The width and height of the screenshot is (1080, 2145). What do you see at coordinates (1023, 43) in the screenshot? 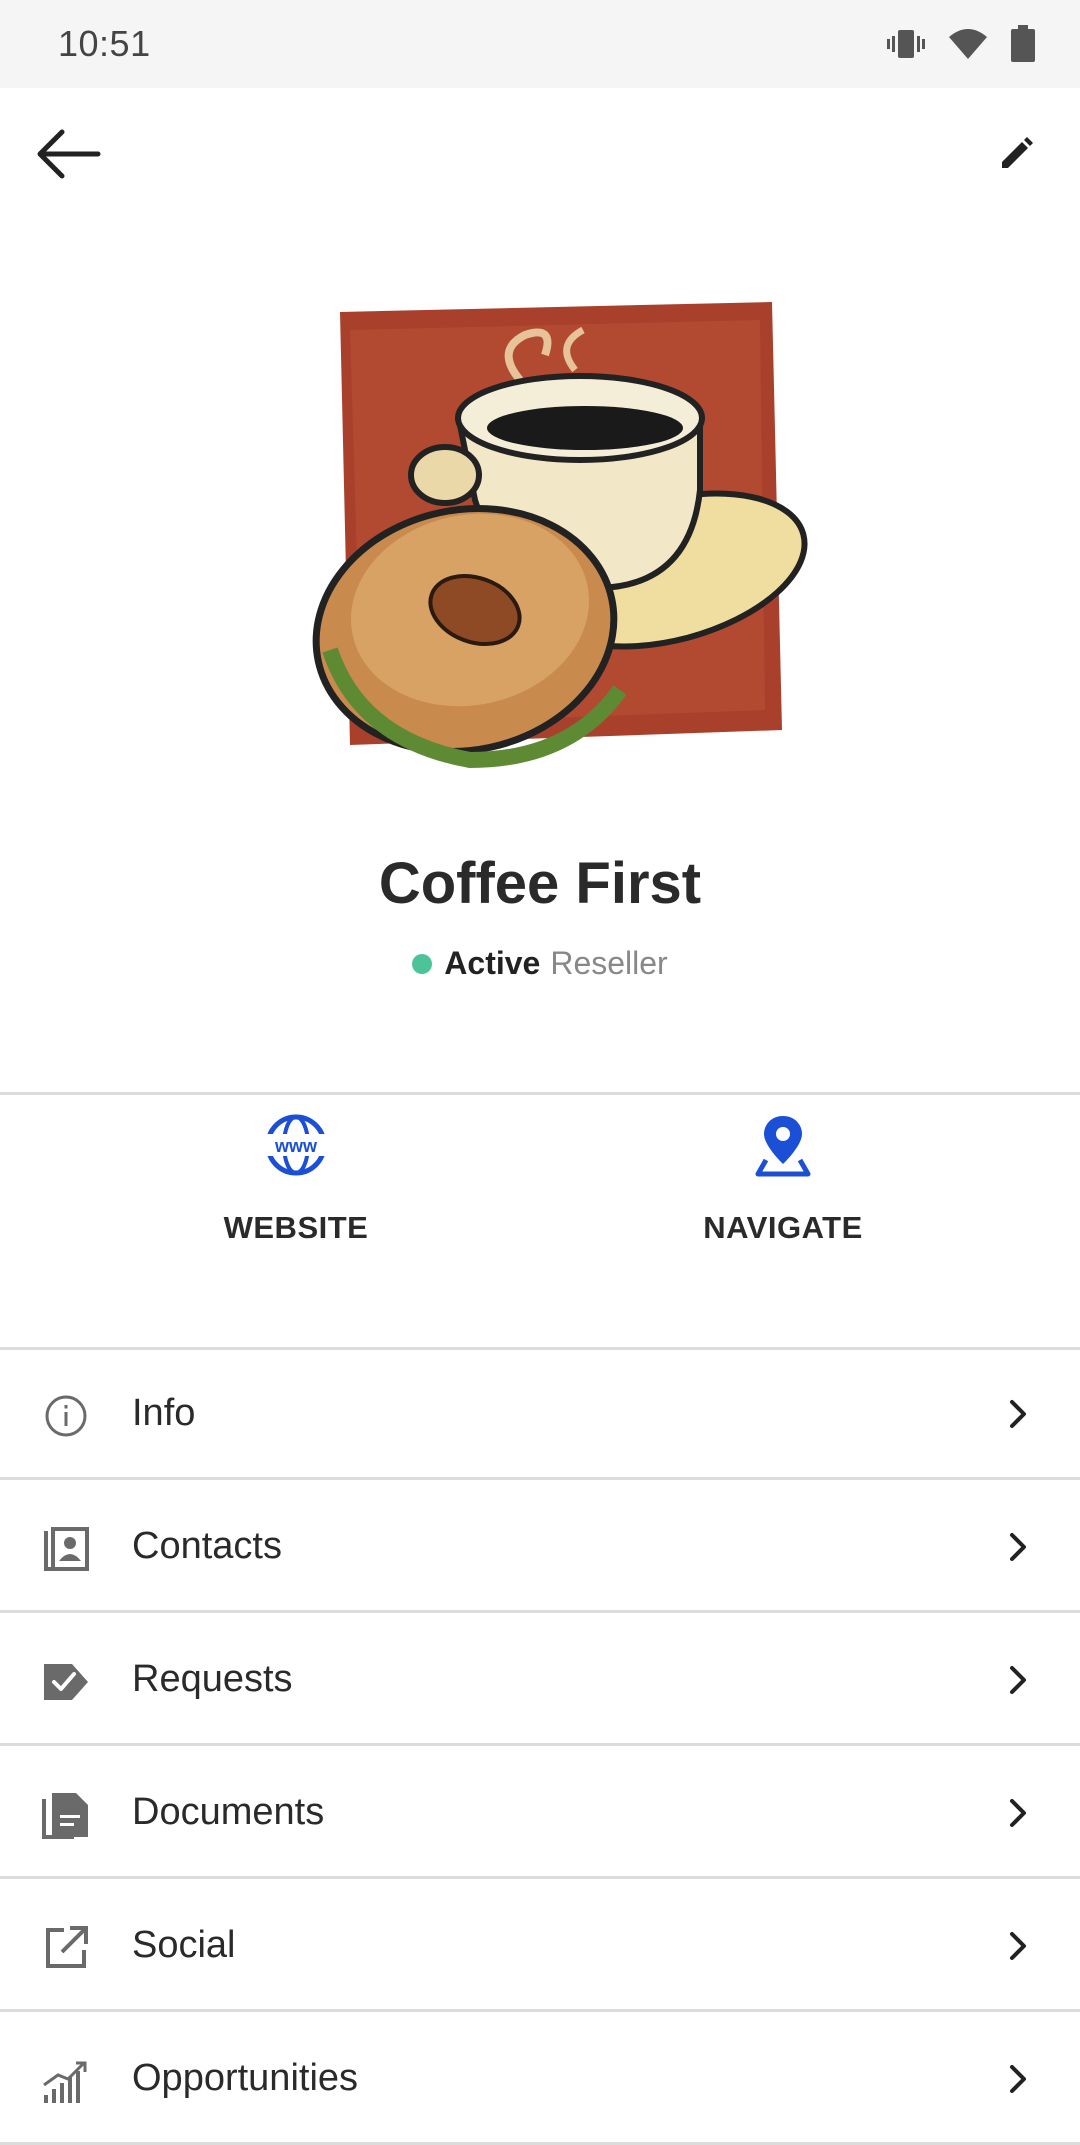
I see `battery-icon` at bounding box center [1023, 43].